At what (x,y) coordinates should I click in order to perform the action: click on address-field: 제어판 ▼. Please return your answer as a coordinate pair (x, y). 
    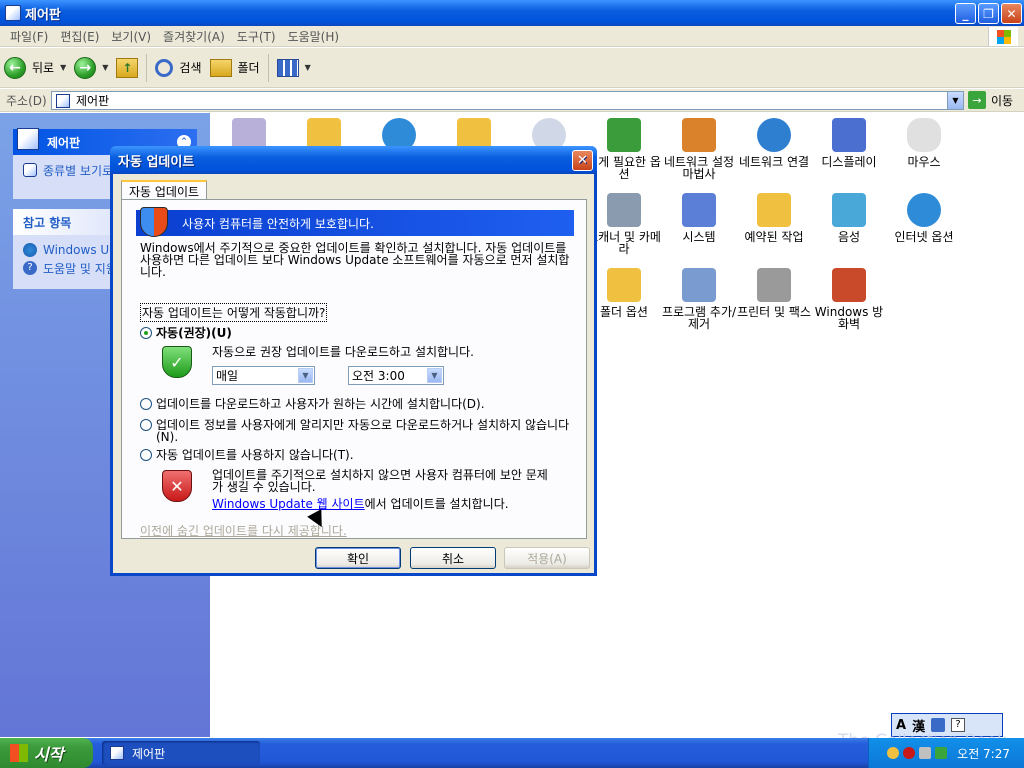
    Looking at the image, I should click on (507, 100).